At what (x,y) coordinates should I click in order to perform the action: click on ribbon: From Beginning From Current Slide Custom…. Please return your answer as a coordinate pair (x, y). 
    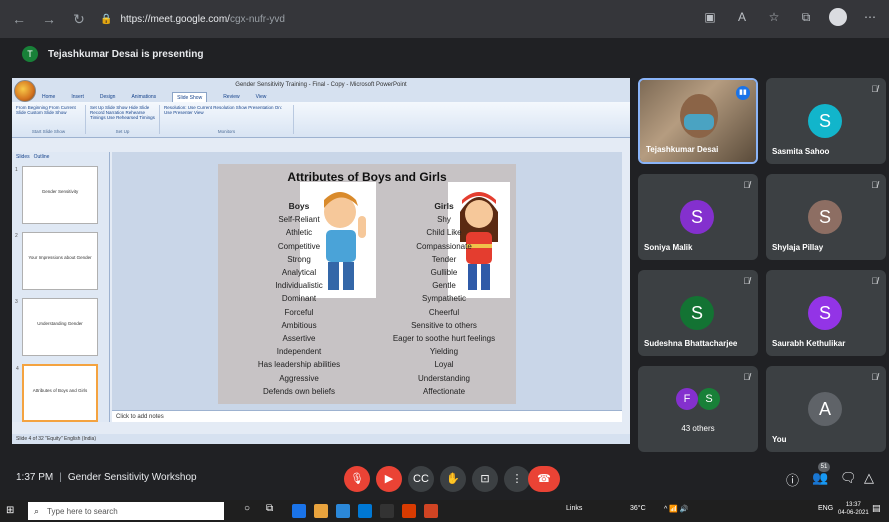
    Looking at the image, I should click on (321, 120).